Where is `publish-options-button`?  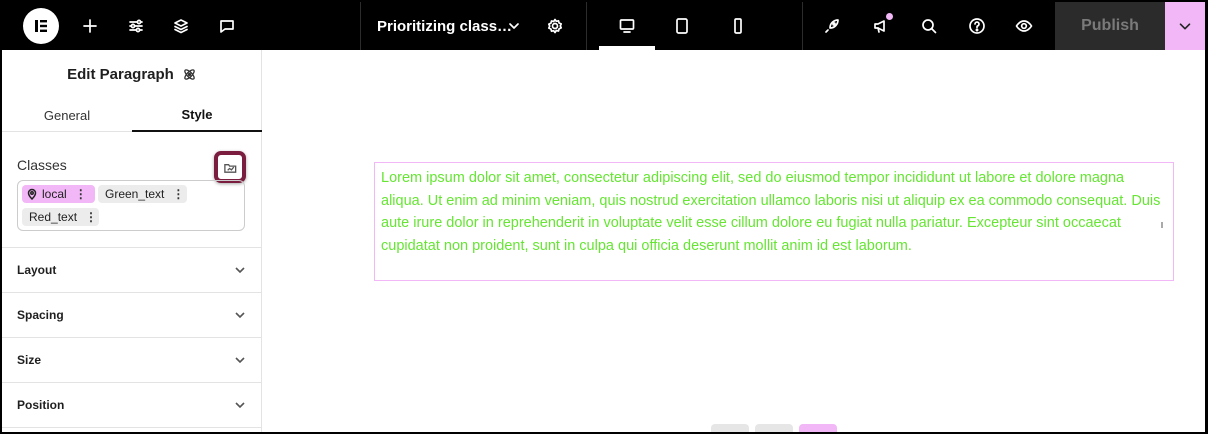 publish-options-button is located at coordinates (1185, 26).